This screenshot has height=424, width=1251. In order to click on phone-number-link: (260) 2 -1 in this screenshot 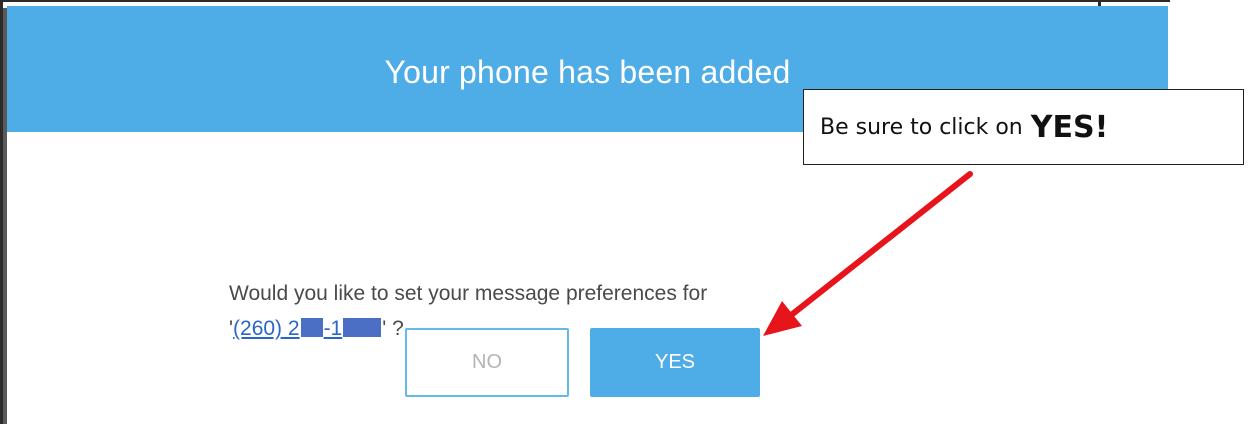, I will do `click(307, 328)`.